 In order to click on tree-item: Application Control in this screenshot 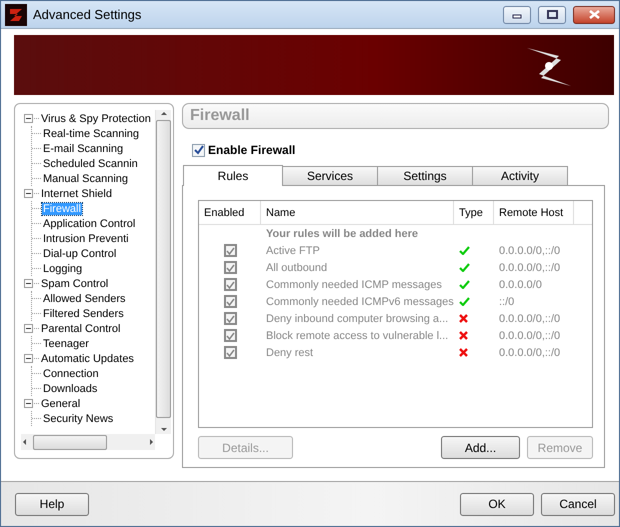, I will do `click(89, 224)`.